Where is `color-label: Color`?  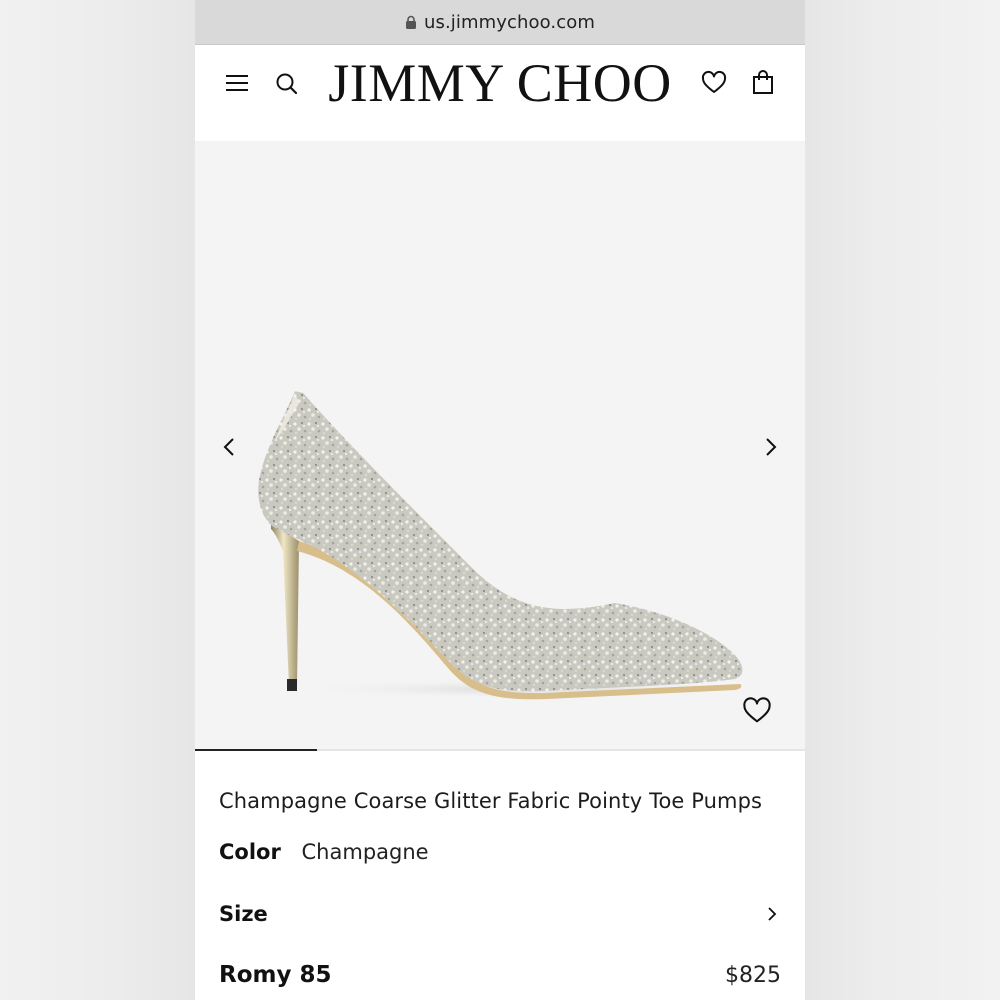 color-label: Color is located at coordinates (250, 852).